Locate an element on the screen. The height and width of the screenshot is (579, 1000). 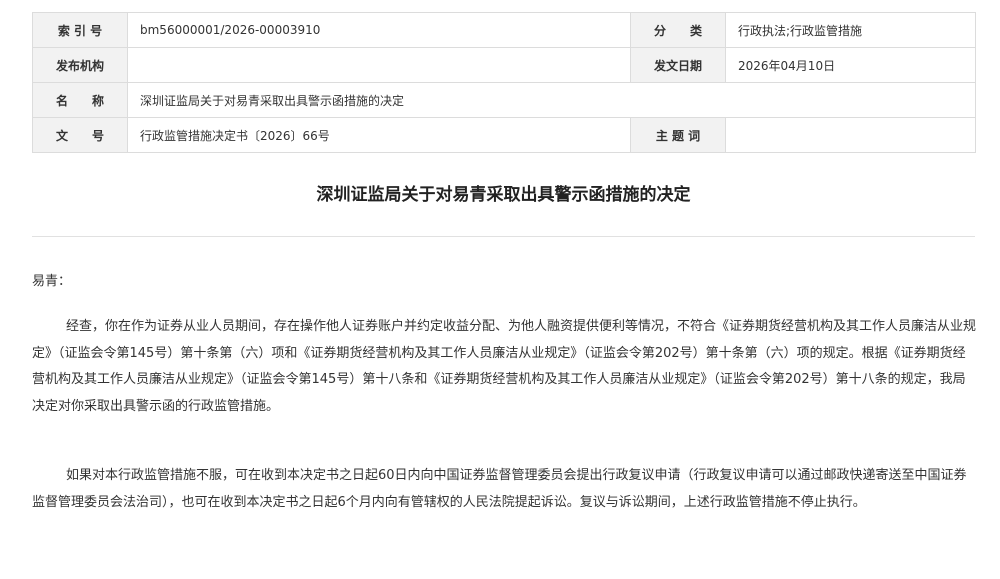
document-number-value: 行政监管措施决定书〔2026〕66号 is located at coordinates (379, 135).